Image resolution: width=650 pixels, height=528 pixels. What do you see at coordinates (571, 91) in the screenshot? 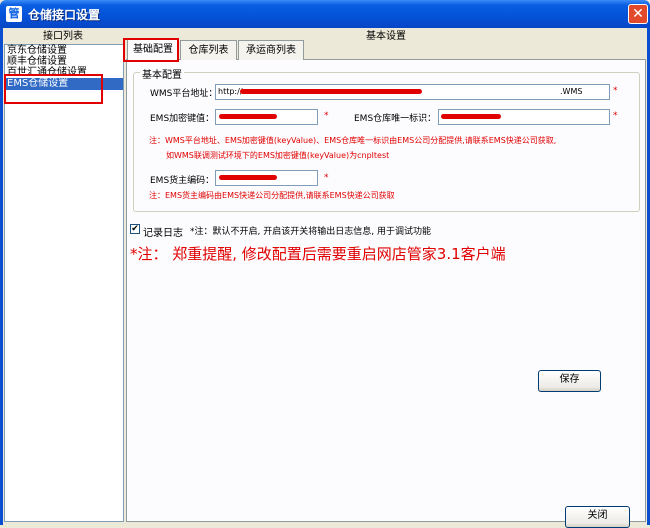
I see `wms-address-value-tail: .WMS` at bounding box center [571, 91].